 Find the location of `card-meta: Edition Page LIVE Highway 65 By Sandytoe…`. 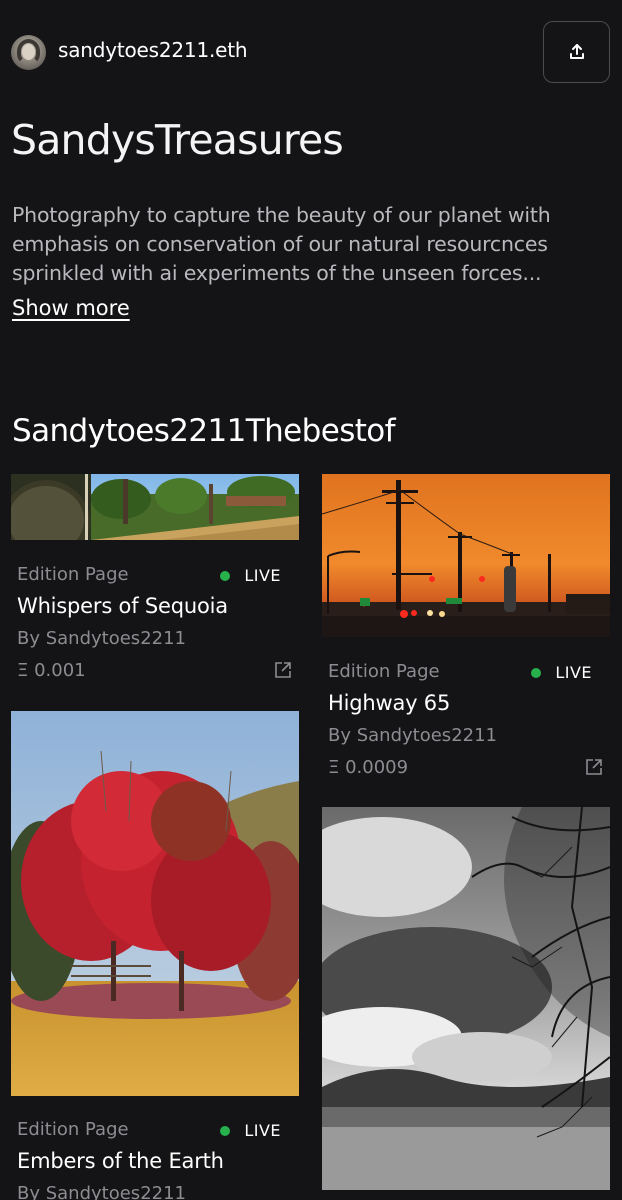

card-meta: Edition Page LIVE Highway 65 By Sandytoe… is located at coordinates (466, 721).